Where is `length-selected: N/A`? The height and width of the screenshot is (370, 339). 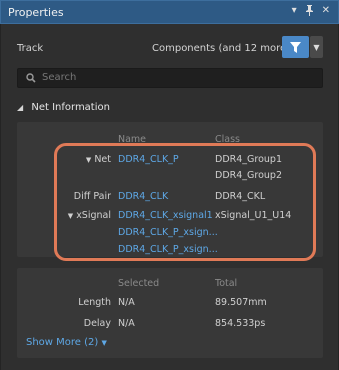 length-selected: N/A is located at coordinates (126, 302).